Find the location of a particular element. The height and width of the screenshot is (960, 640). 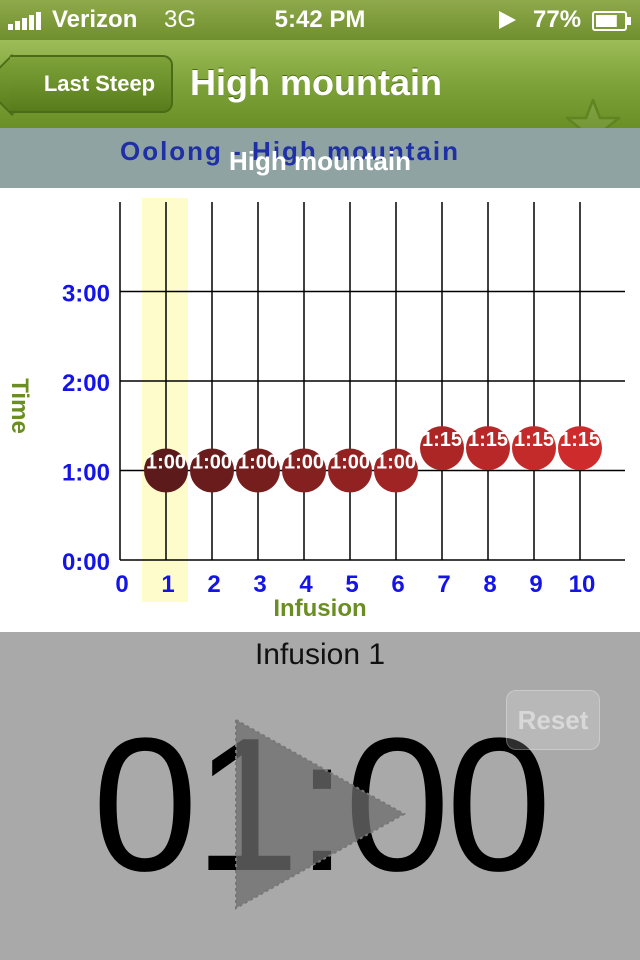

battery-percent: 77% is located at coordinates (557, 19).